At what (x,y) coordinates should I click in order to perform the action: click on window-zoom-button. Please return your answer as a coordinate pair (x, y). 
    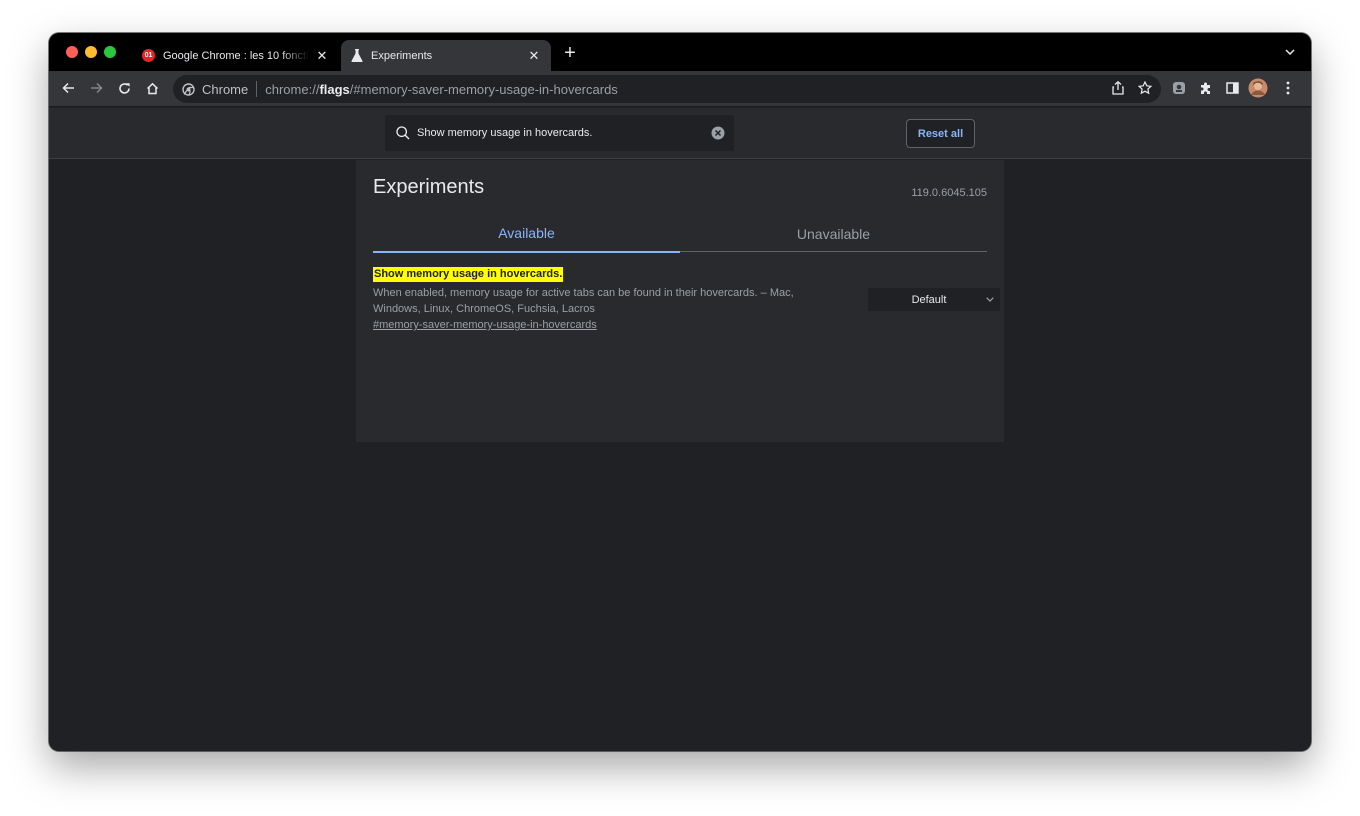
    Looking at the image, I should click on (110, 52).